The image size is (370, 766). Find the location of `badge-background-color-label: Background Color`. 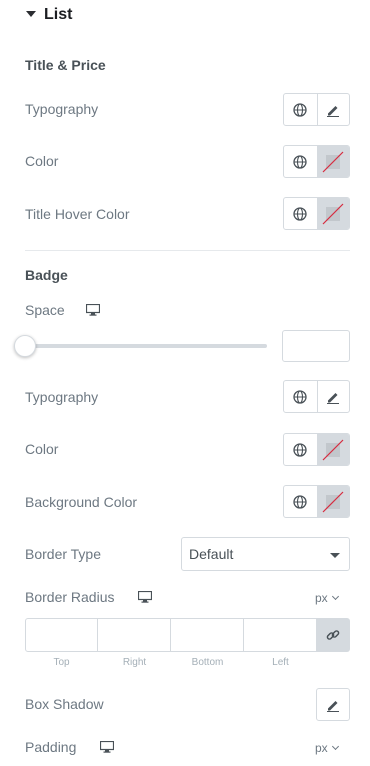

badge-background-color-label: Background Color is located at coordinates (81, 502).